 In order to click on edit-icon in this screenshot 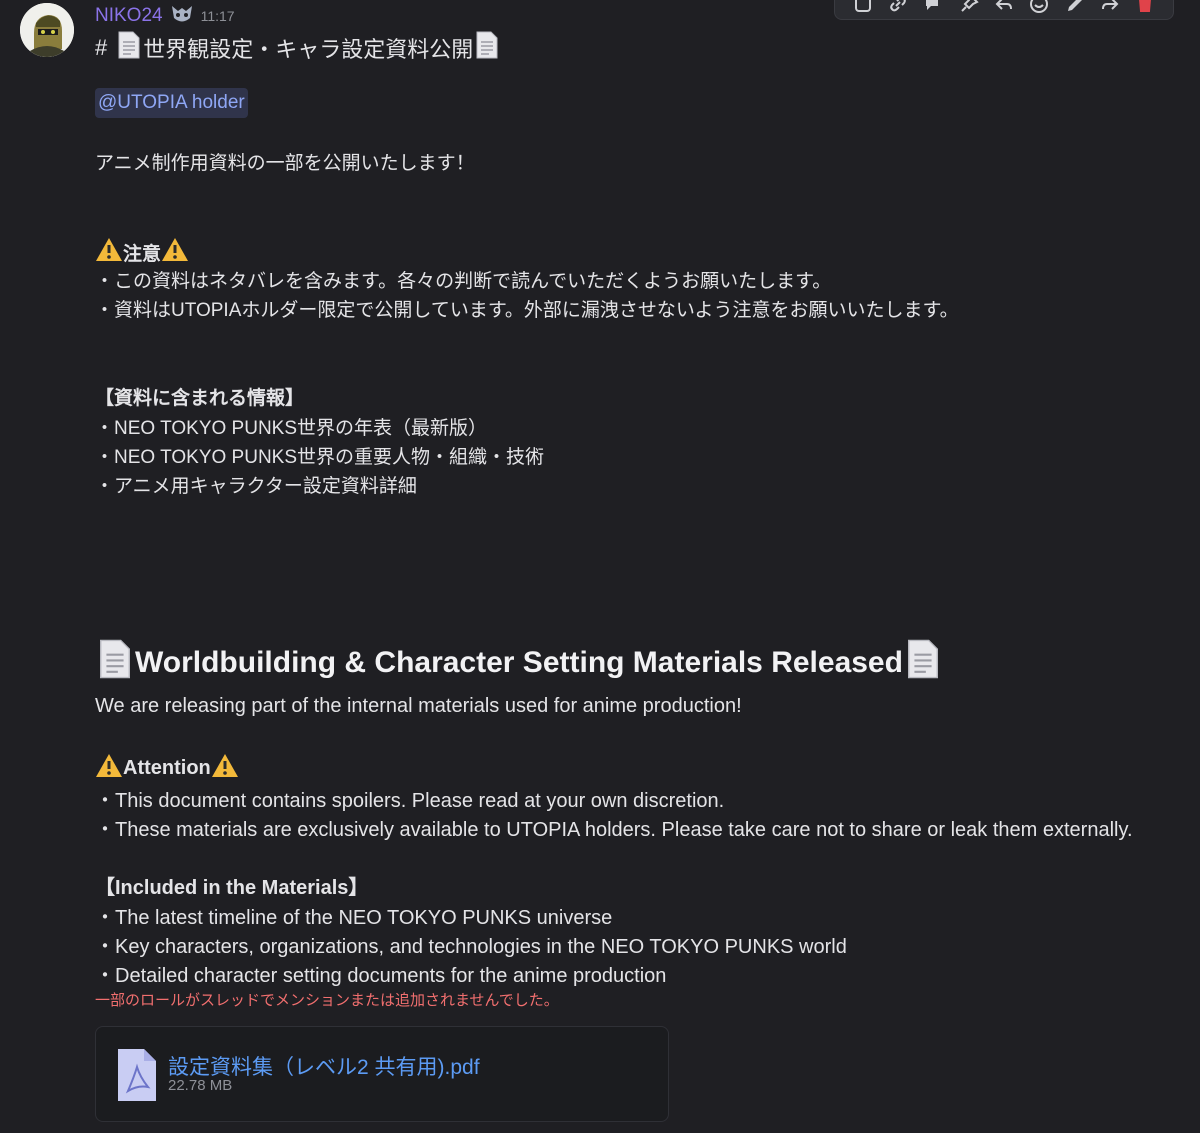, I will do `click(1075, 7)`.